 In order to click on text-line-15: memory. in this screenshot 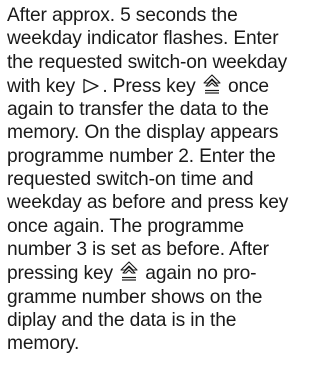, I will do `click(43, 344)`.